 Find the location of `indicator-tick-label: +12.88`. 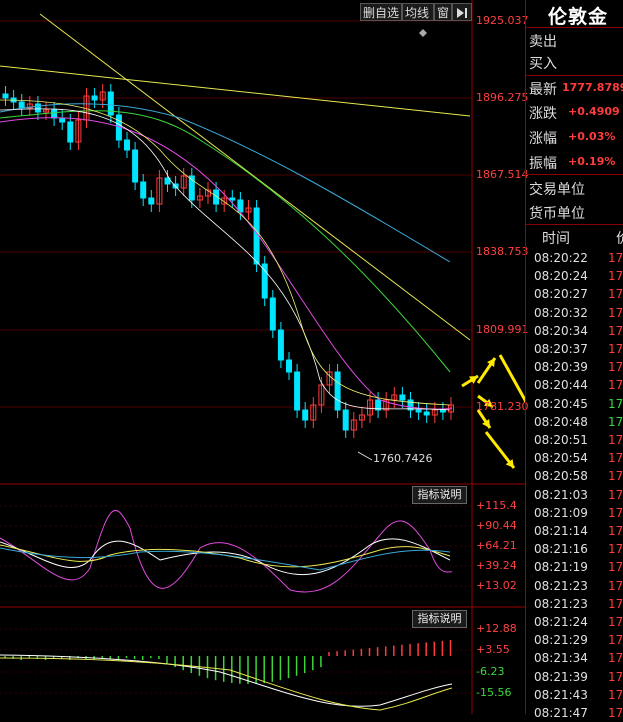

indicator-tick-label: +12.88 is located at coordinates (496, 628).